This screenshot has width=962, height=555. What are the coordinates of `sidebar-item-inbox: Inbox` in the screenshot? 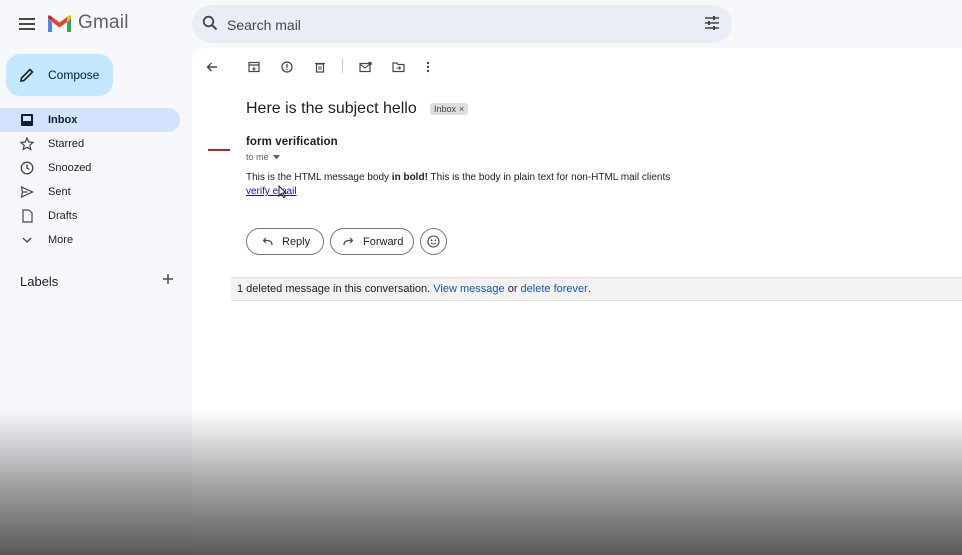 It's located at (90, 120).